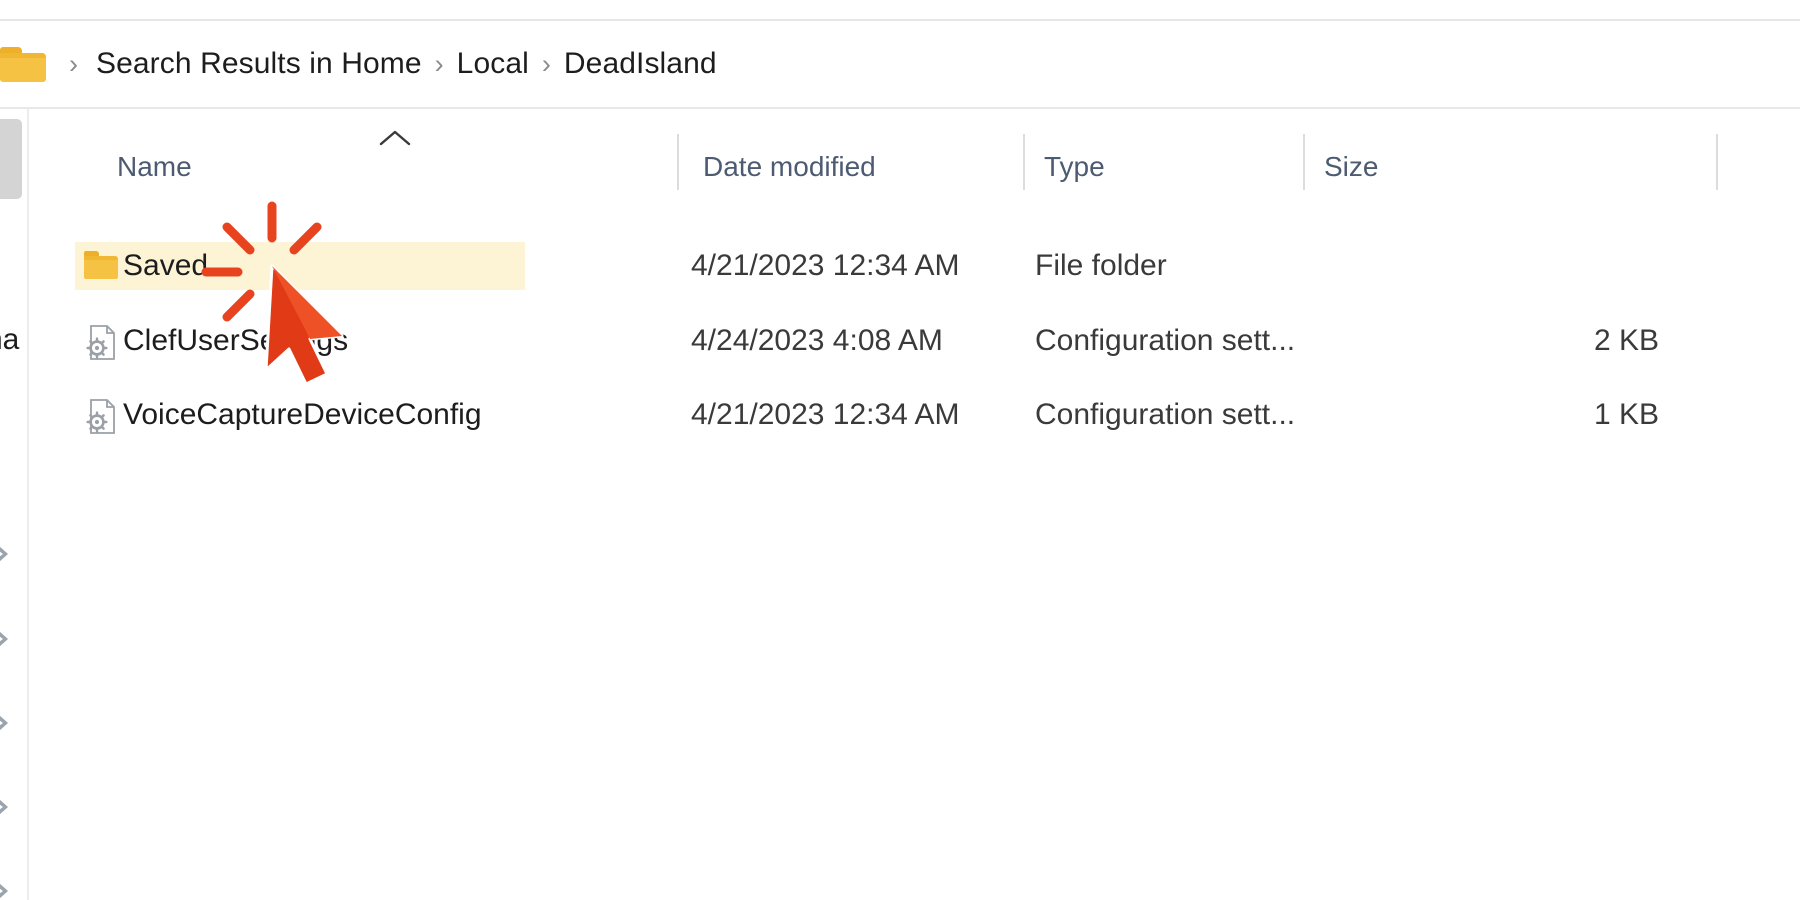 This screenshot has width=1800, height=900. What do you see at coordinates (640, 64) in the screenshot?
I see `breadcrumb-item-deadisland: DeadIsland` at bounding box center [640, 64].